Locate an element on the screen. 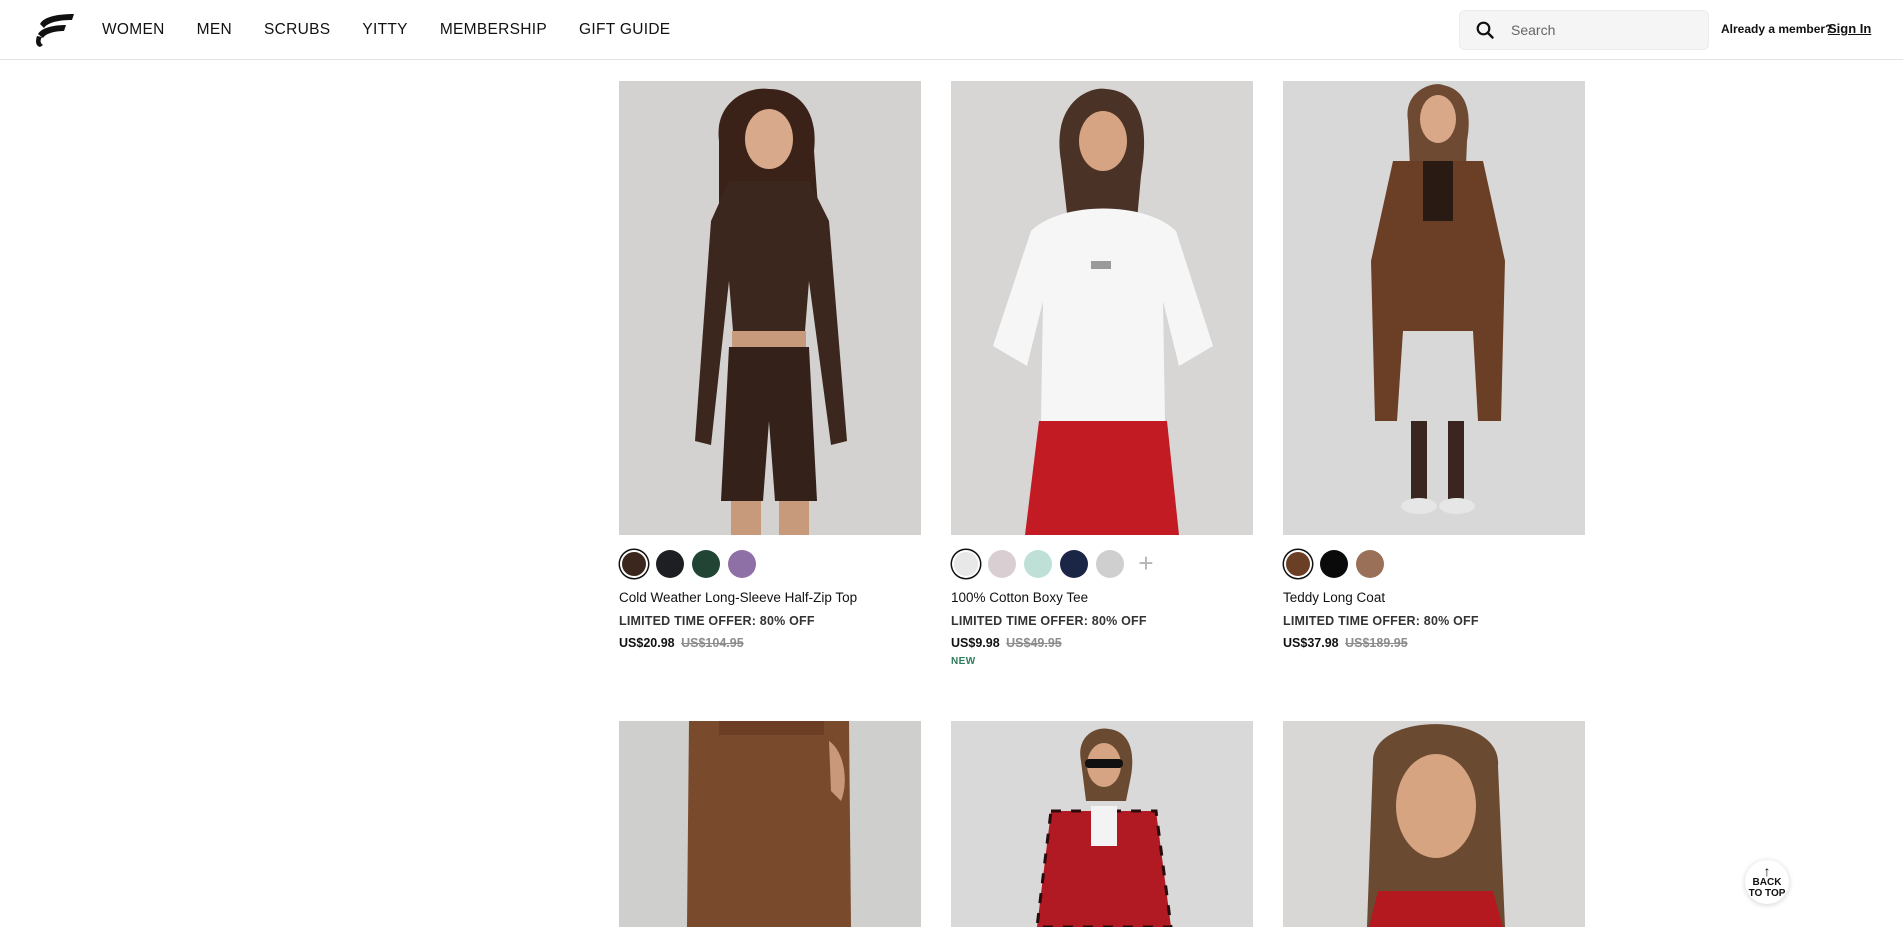 This screenshot has width=1903, height=927. search-icon is located at coordinates (1485, 30).